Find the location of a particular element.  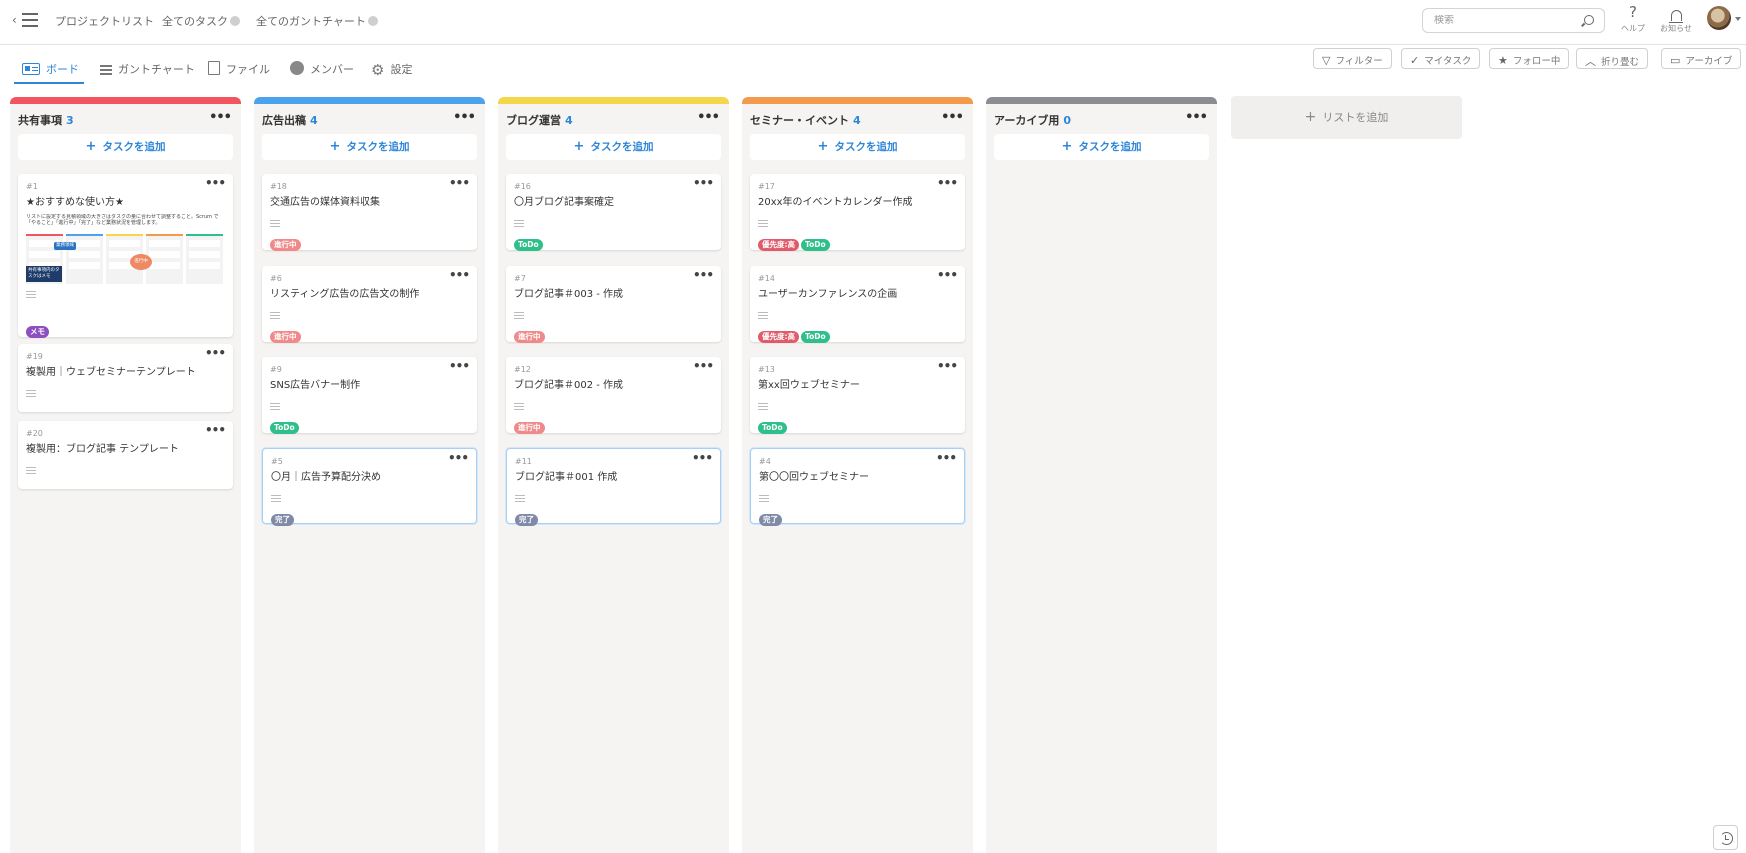

task-card: #12 ••• ブログ記事＃002 - 作成 進行中 is located at coordinates (613, 395).